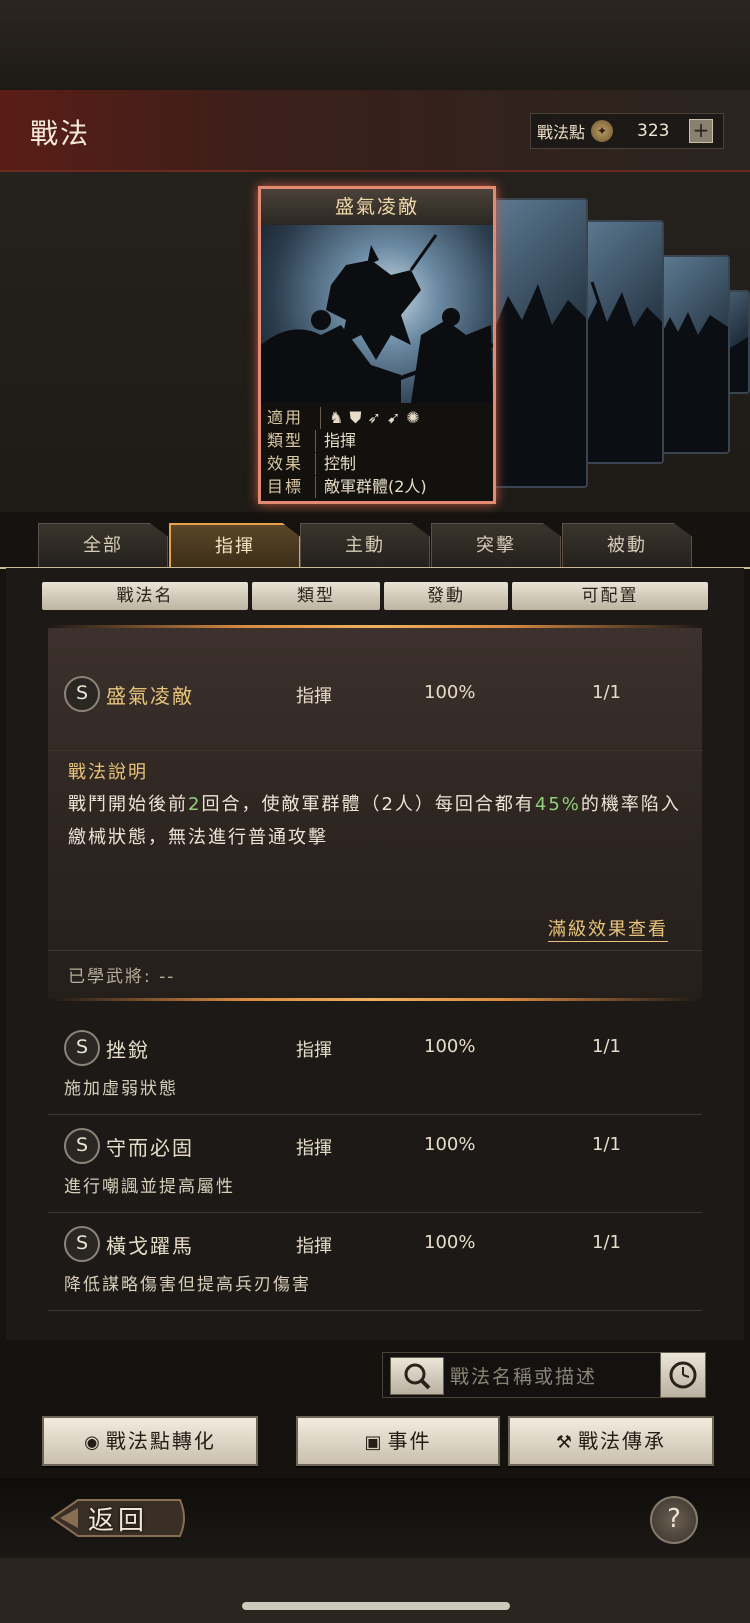 This screenshot has height=1623, width=750. What do you see at coordinates (339, 417) in the screenshot?
I see `cavalry-icon: ♞` at bounding box center [339, 417].